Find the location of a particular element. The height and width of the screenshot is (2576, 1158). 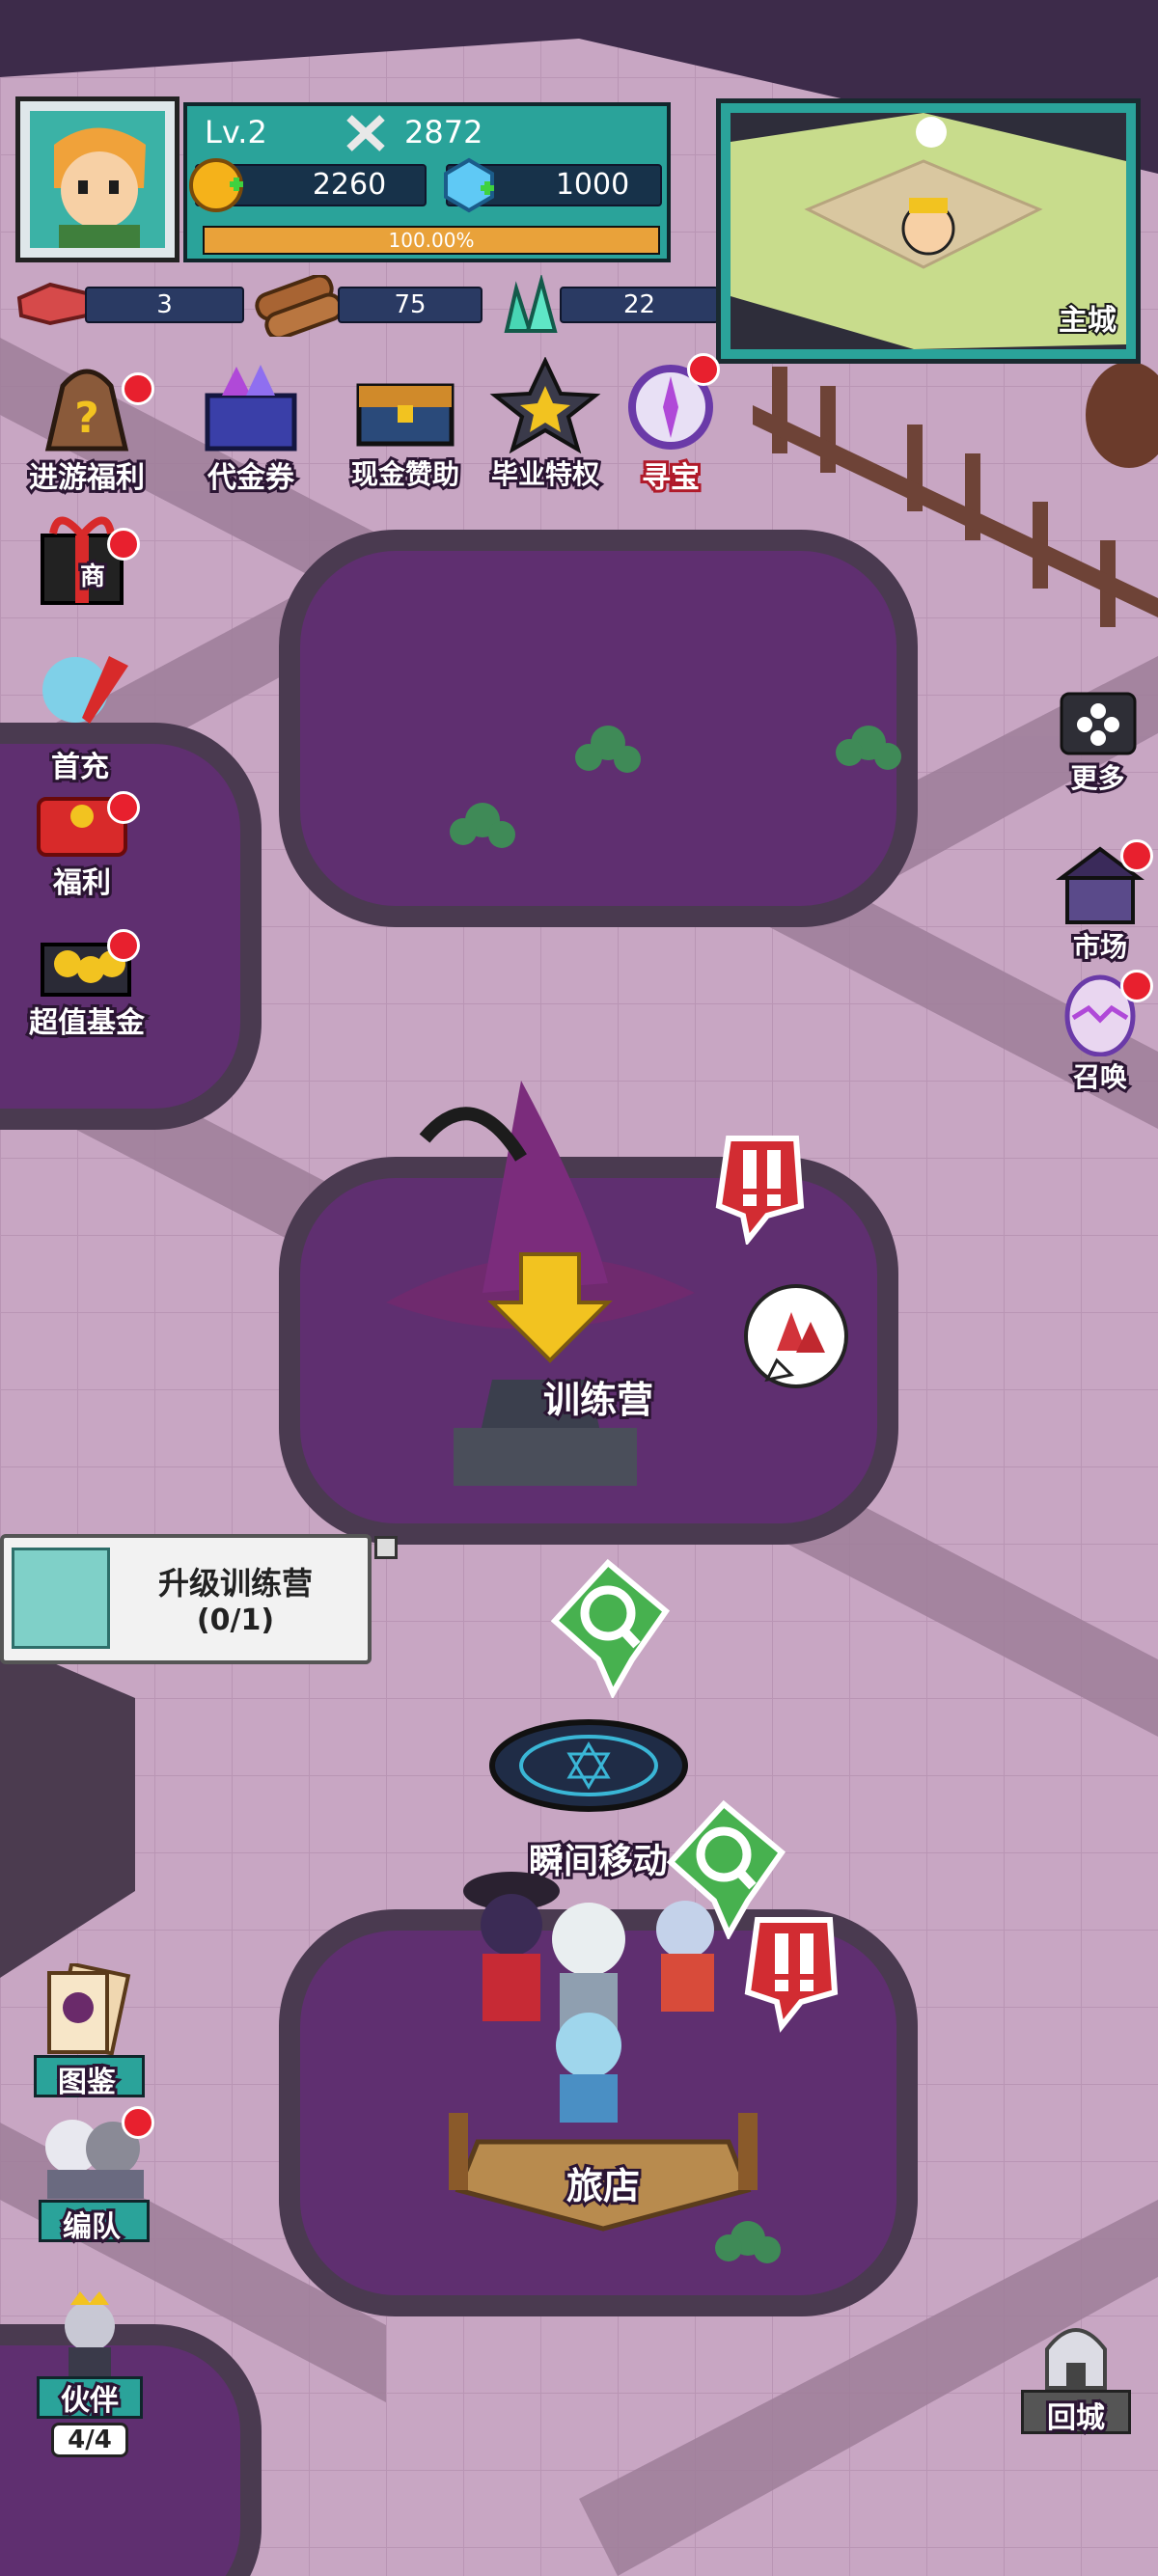

top-menu-item-treasure: 寻宝 is located at coordinates (671, 425).